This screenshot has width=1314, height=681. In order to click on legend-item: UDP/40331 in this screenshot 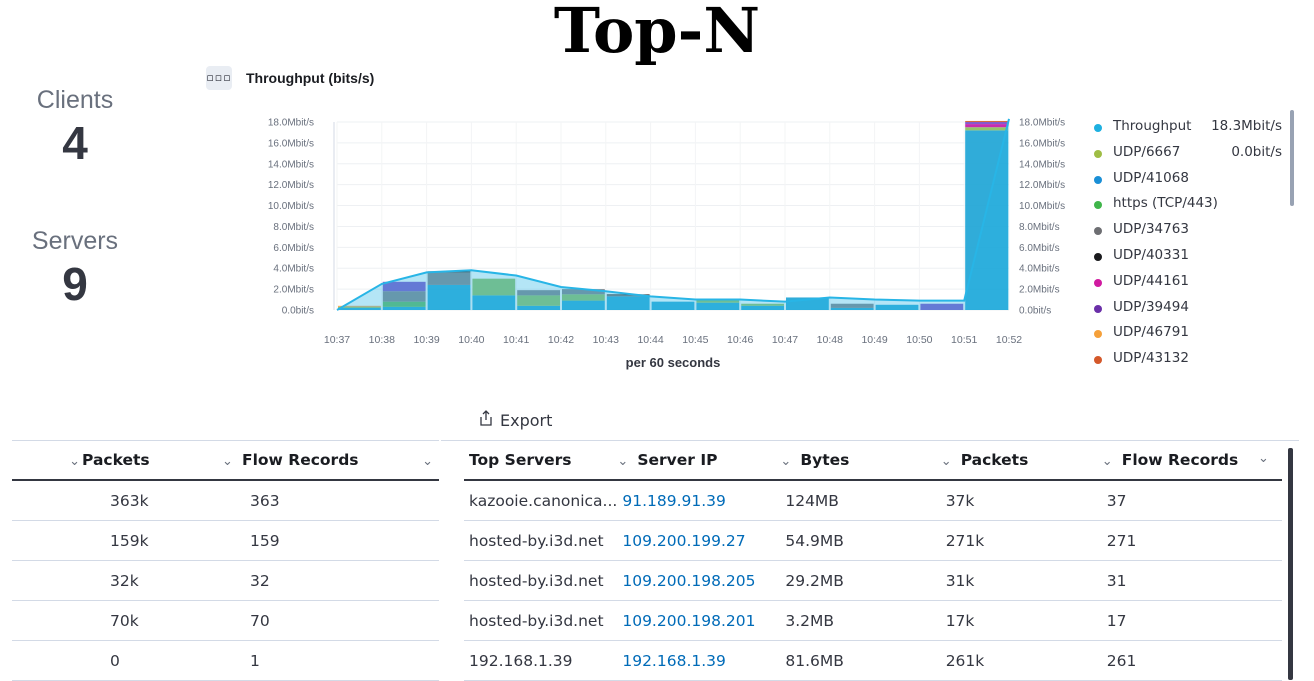, I will do `click(1194, 257)`.